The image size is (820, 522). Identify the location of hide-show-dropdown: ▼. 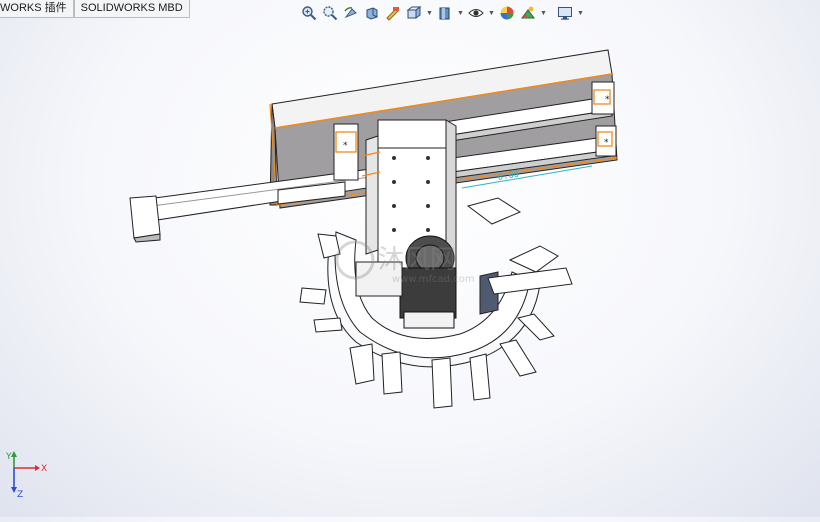
(491, 13).